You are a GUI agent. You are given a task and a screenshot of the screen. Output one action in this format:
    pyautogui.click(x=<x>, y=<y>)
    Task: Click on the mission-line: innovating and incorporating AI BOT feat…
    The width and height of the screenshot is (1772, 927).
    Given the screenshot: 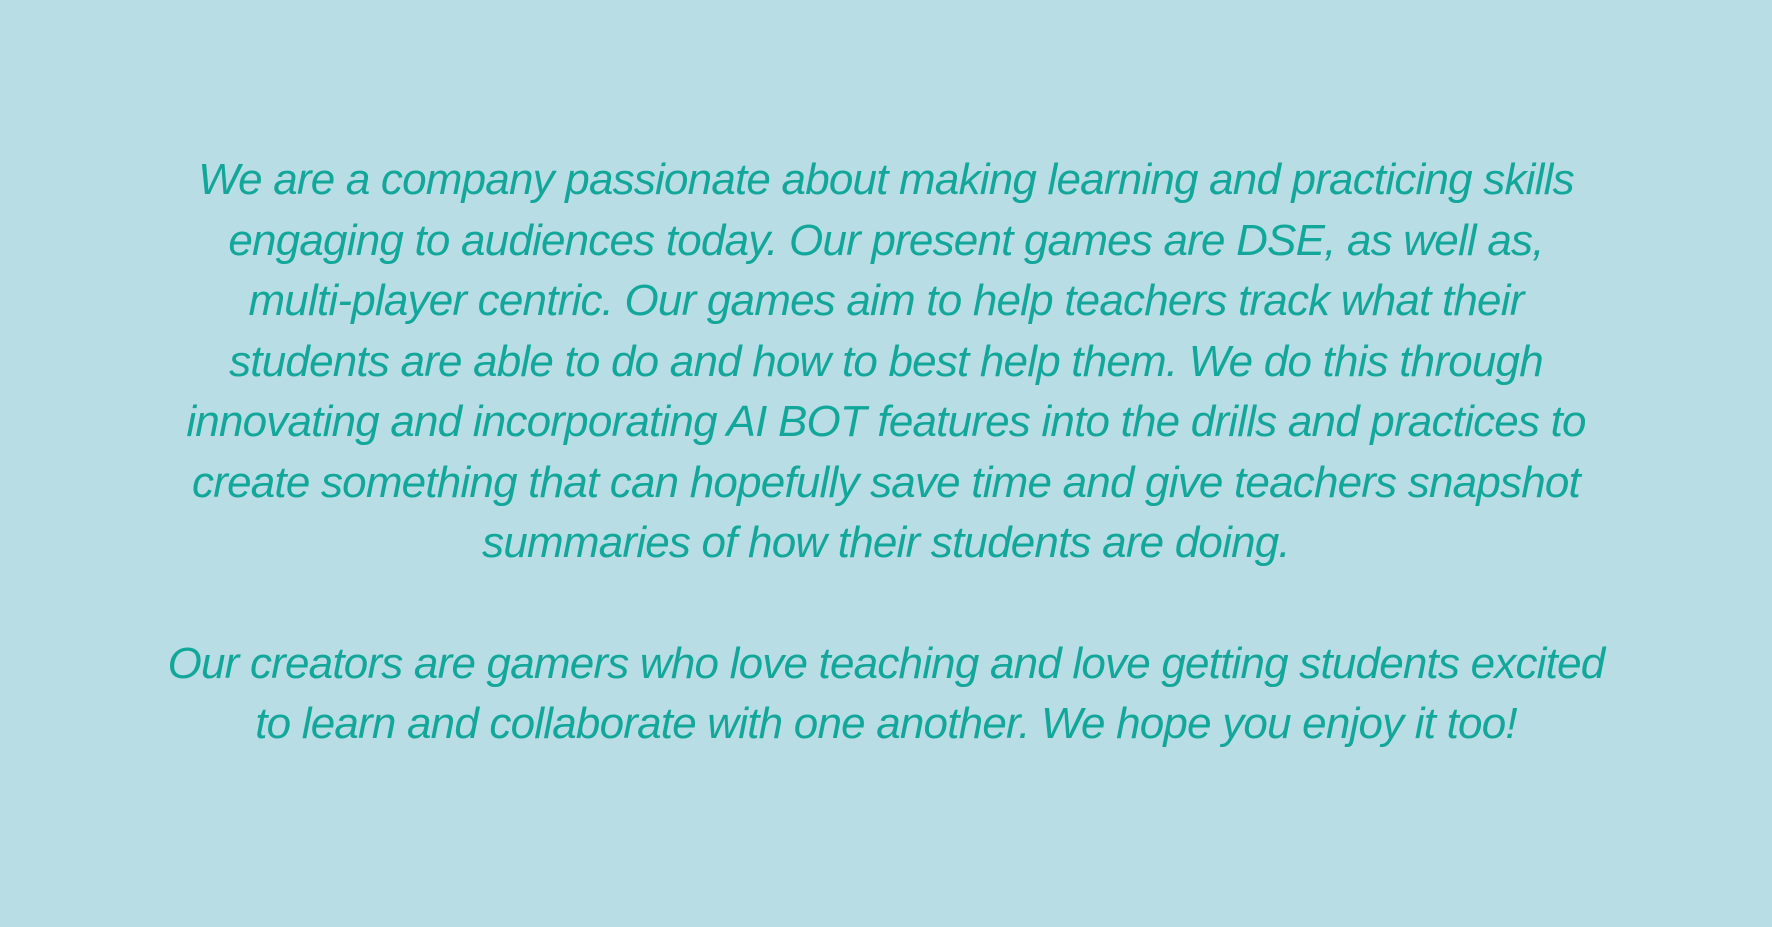 What is the action you would take?
    pyautogui.click(x=886, y=421)
    